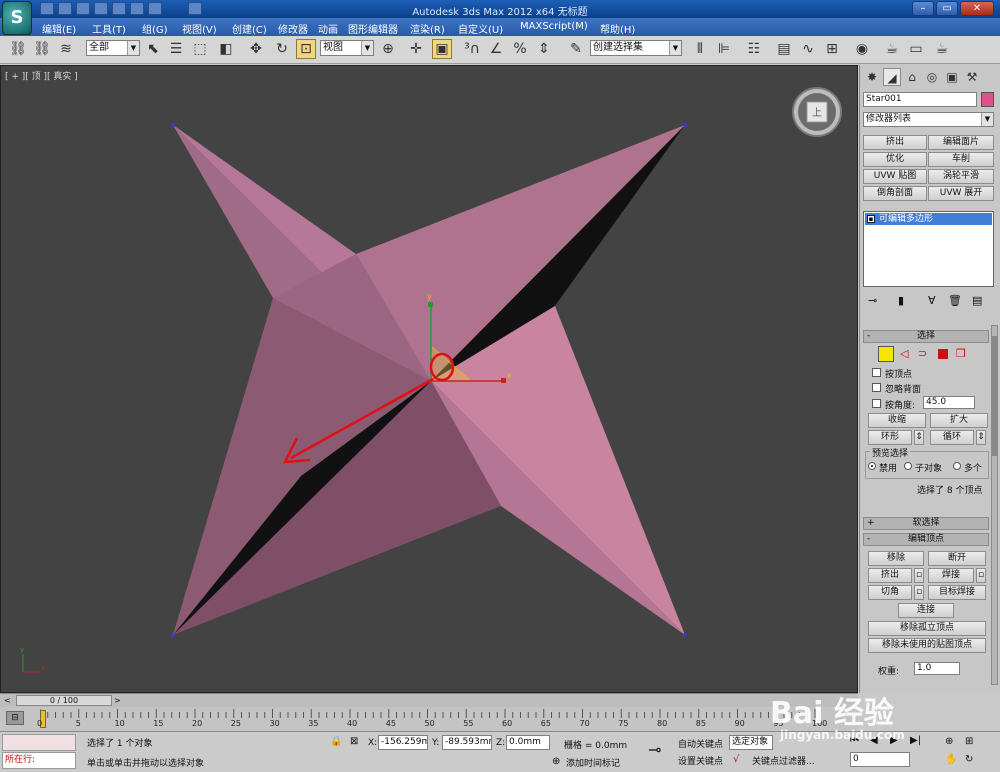  What do you see at coordinates (919, 592) in the screenshot?
I see `chamfer-settings-button: ▫` at bounding box center [919, 592].